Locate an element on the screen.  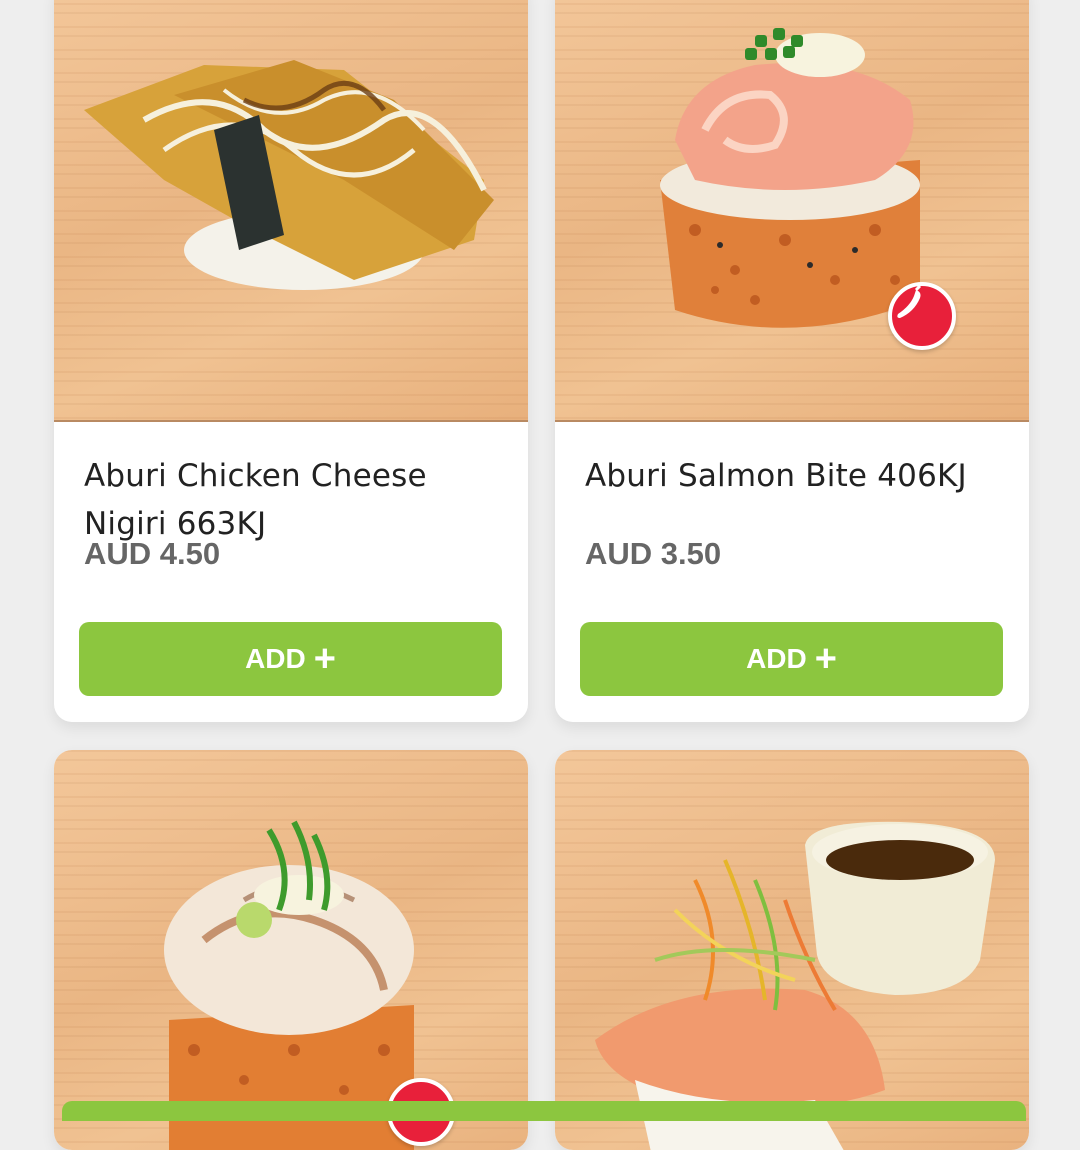
bottom-cart-bar is located at coordinates (544, 1111).